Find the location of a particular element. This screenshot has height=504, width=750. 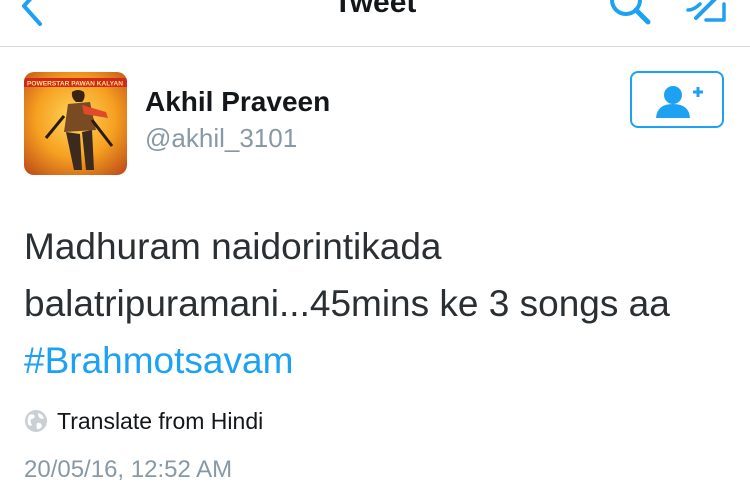

compose-tweet-icon is located at coordinates (706, 11).